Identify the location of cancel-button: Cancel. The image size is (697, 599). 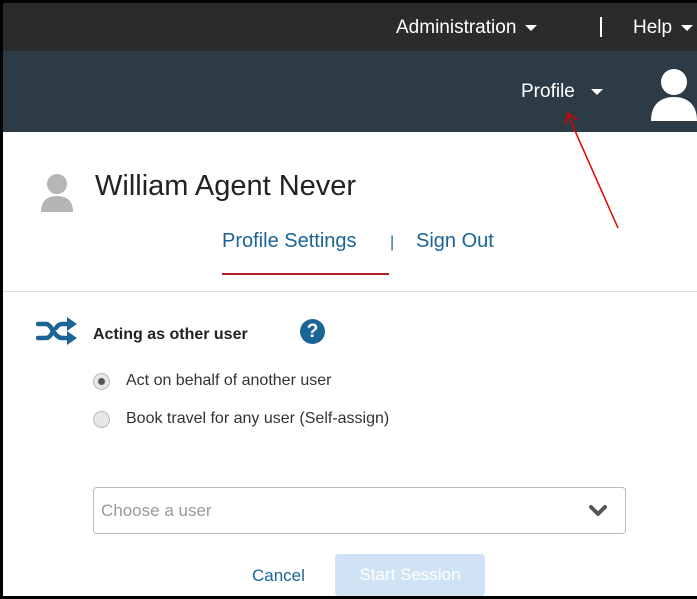
(278, 576).